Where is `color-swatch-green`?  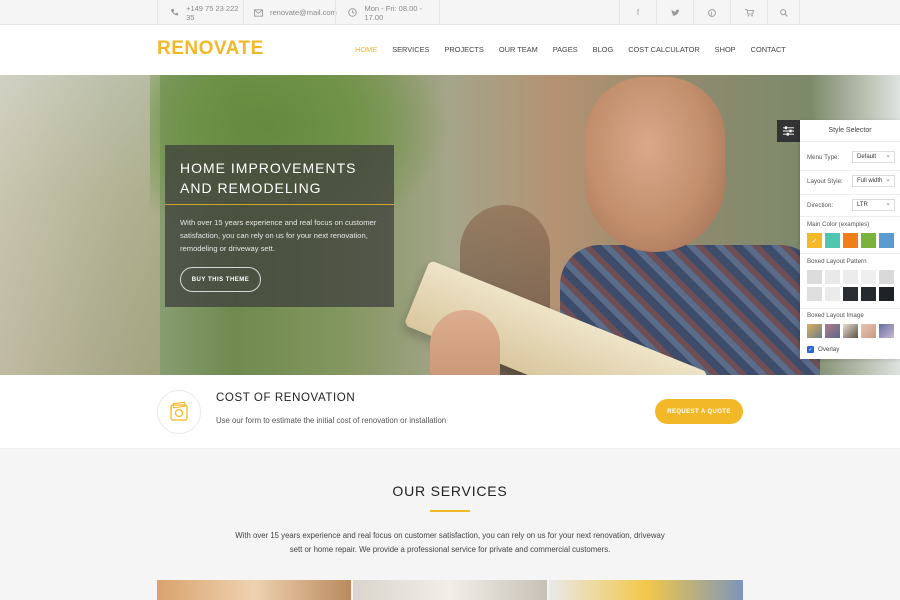 color-swatch-green is located at coordinates (868, 240).